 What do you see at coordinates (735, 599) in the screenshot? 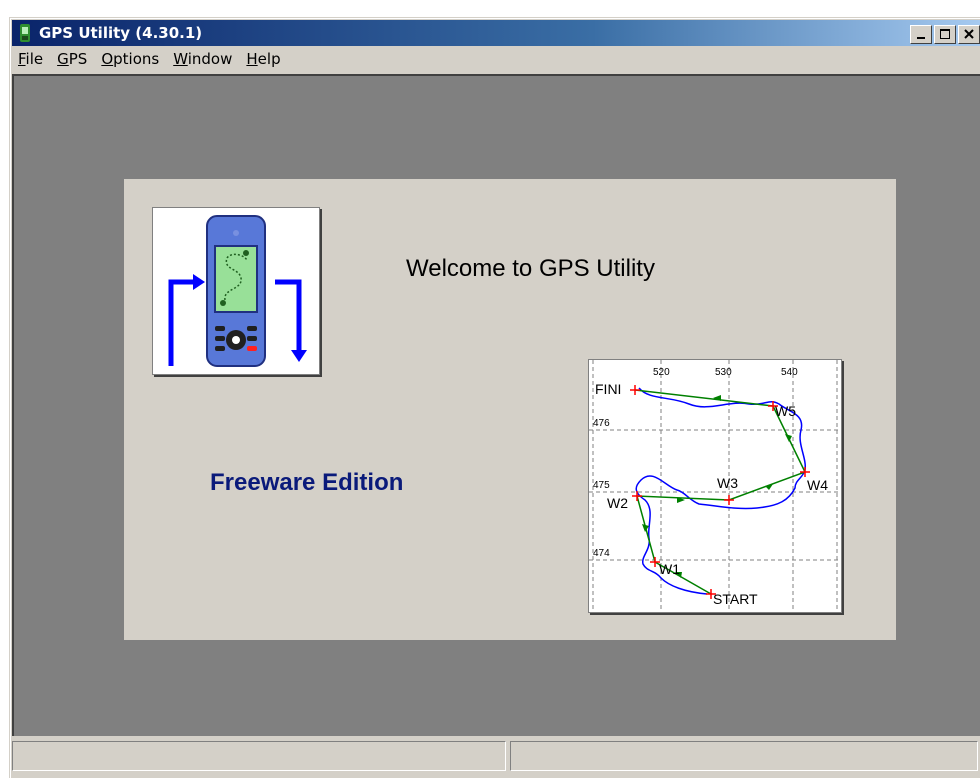
I see `waypoint-label: START` at bounding box center [735, 599].